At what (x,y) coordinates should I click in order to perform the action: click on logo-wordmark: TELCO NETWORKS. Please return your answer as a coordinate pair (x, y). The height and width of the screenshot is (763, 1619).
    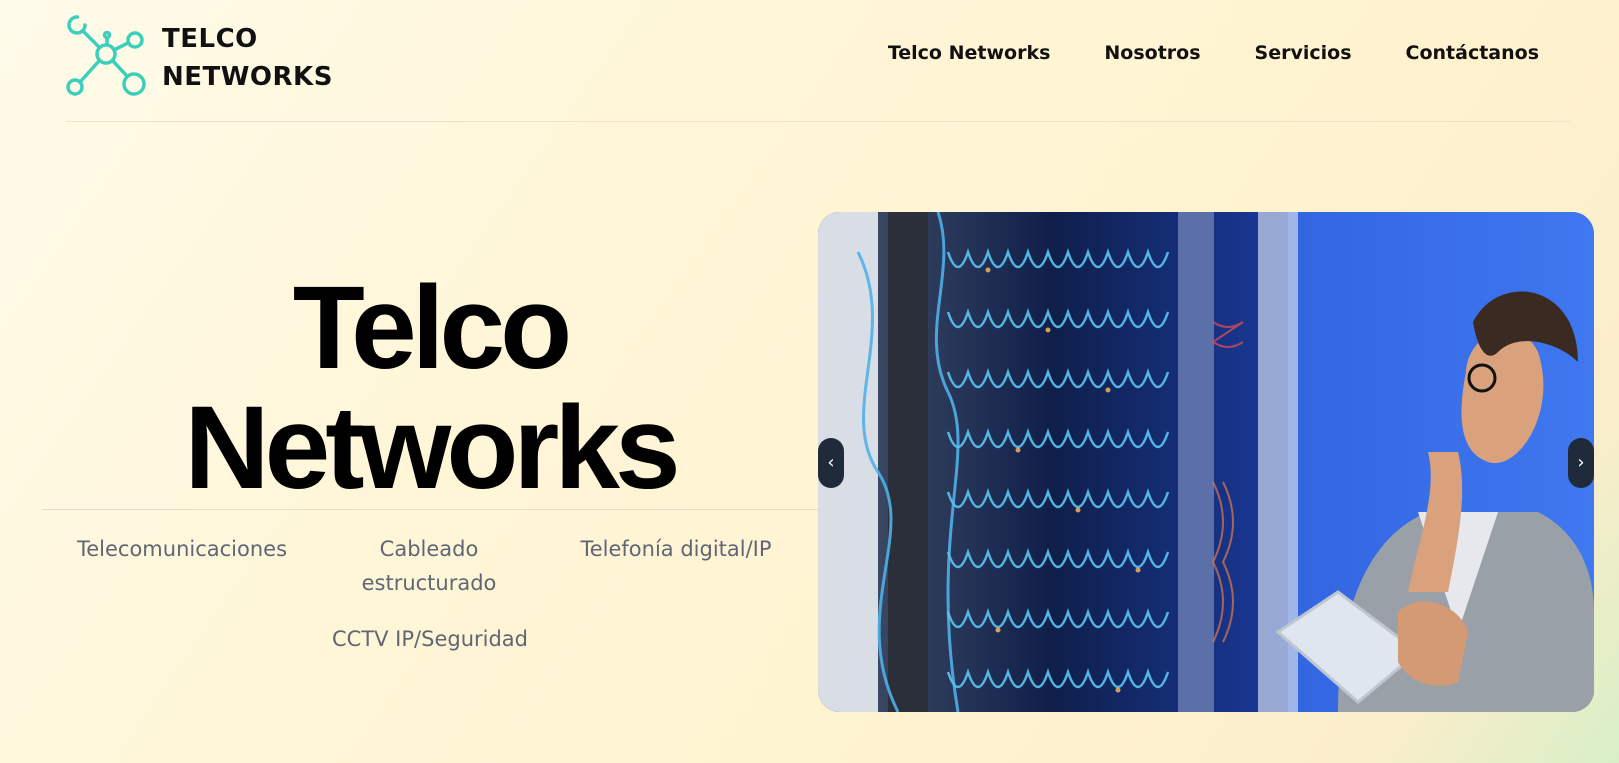
    Looking at the image, I should click on (247, 58).